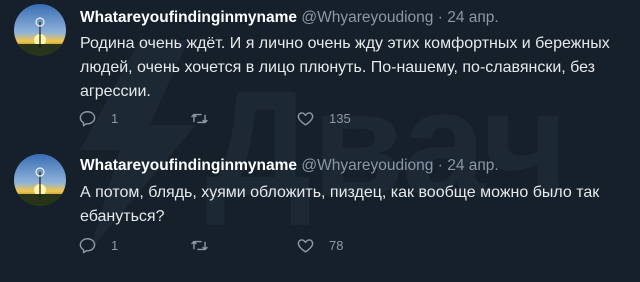 The height and width of the screenshot is (282, 640). Describe the element at coordinates (248, 118) in the screenshot. I see `tweet-actions: 1 135` at that location.